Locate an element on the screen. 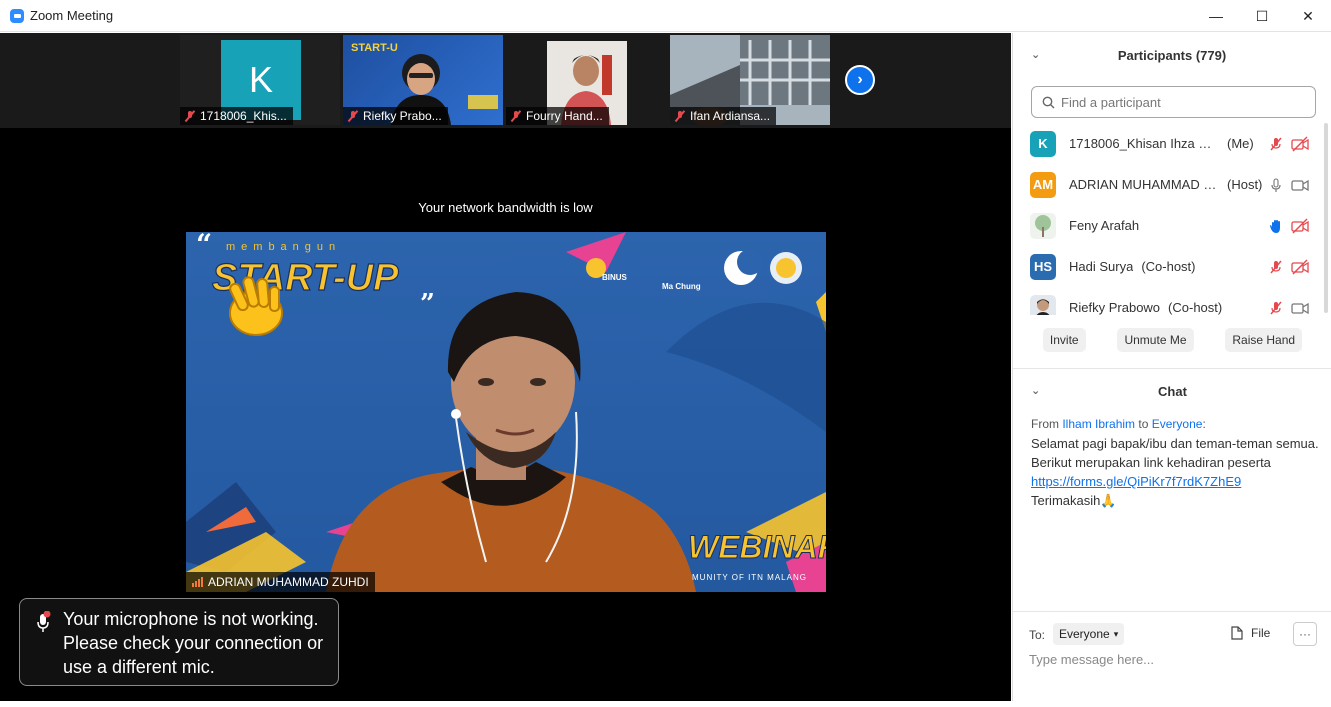 This screenshot has width=1331, height=707. participant-scrollbar is located at coordinates (1326, 218).